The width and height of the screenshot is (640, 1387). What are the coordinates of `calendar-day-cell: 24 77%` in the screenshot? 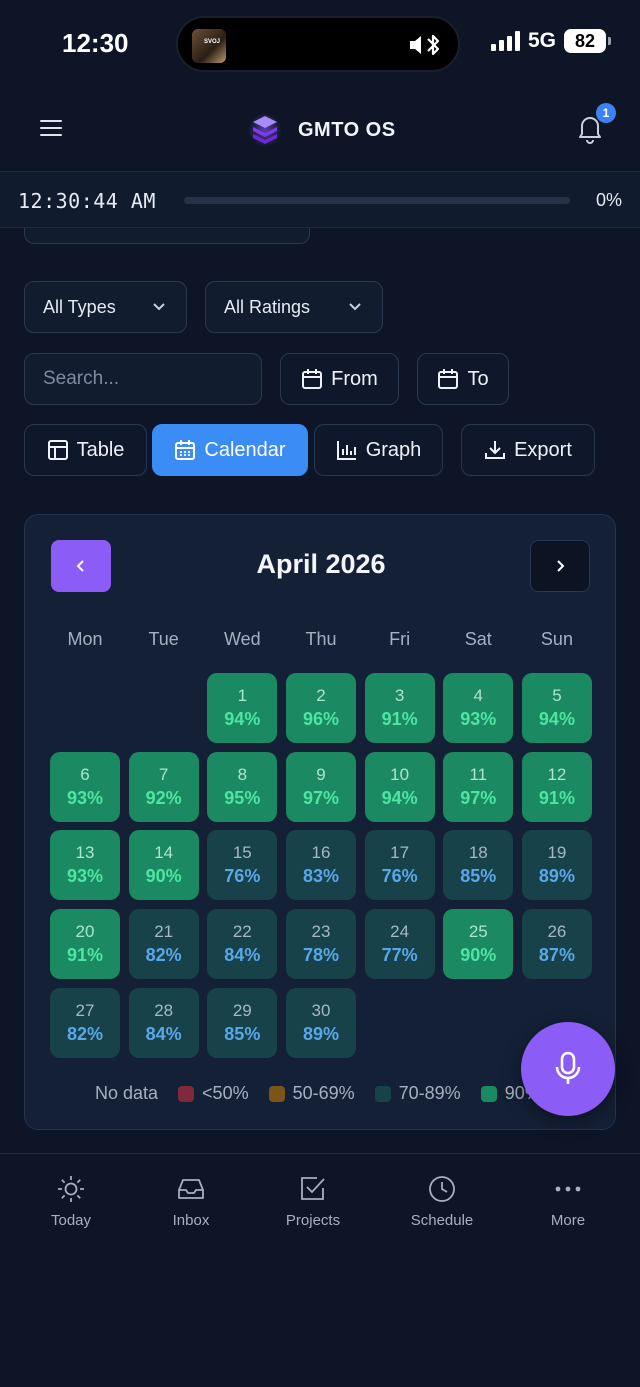 It's located at (399, 944).